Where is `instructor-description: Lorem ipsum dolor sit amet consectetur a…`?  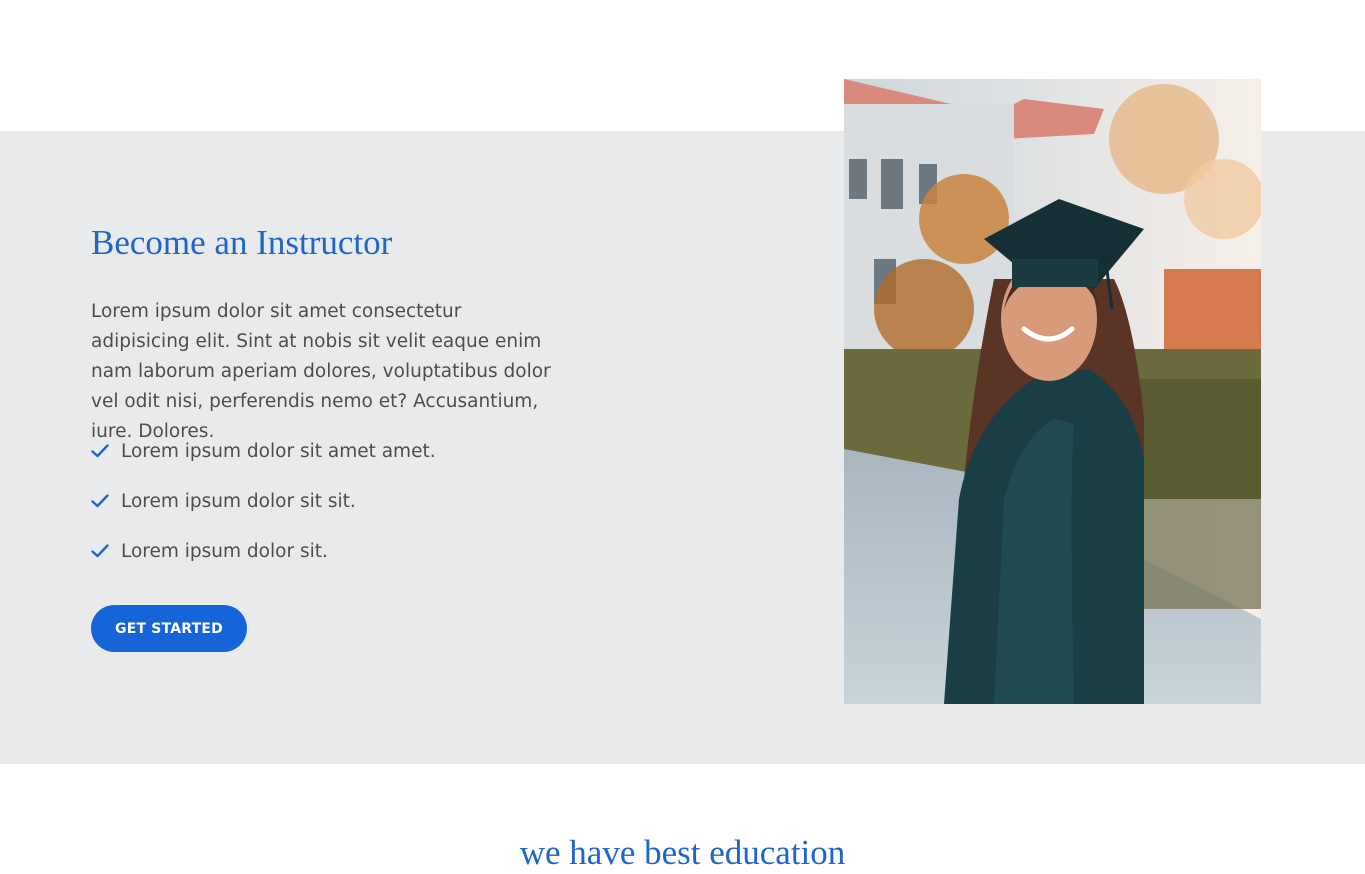 instructor-description: Lorem ipsum dolor sit amet consectetur a… is located at coordinates (321, 371).